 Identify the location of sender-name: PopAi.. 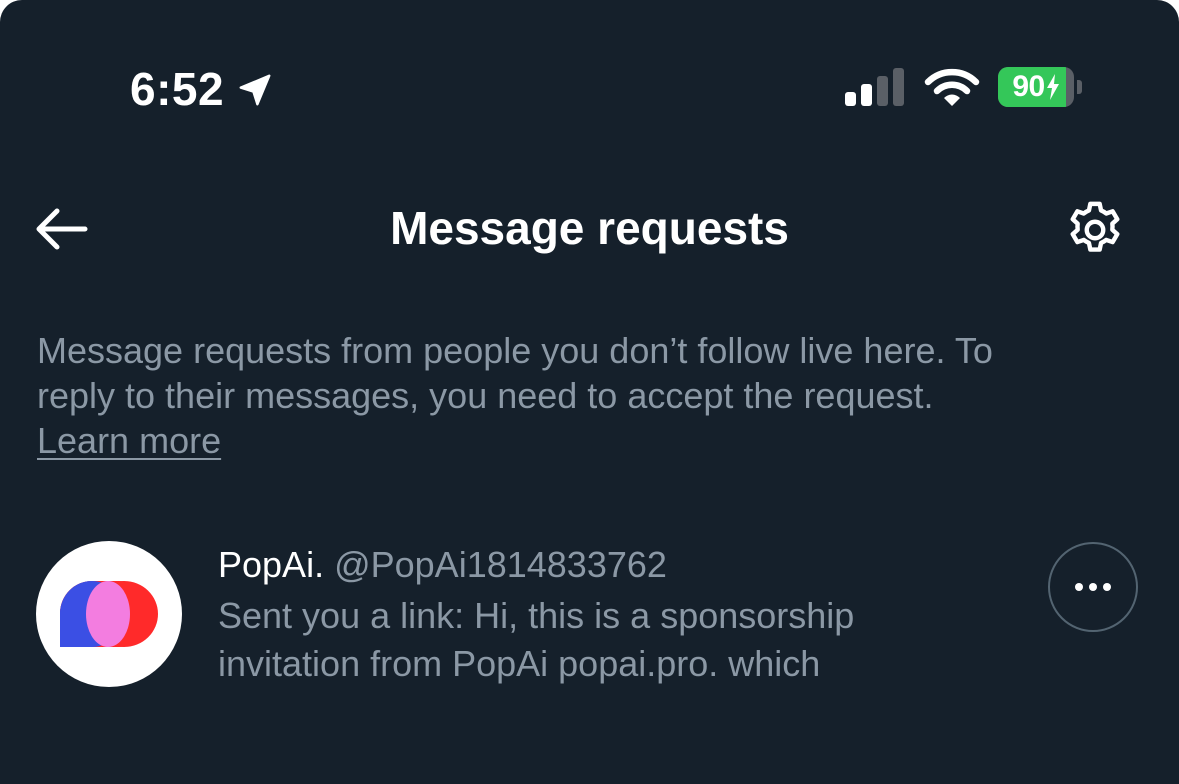
(271, 564).